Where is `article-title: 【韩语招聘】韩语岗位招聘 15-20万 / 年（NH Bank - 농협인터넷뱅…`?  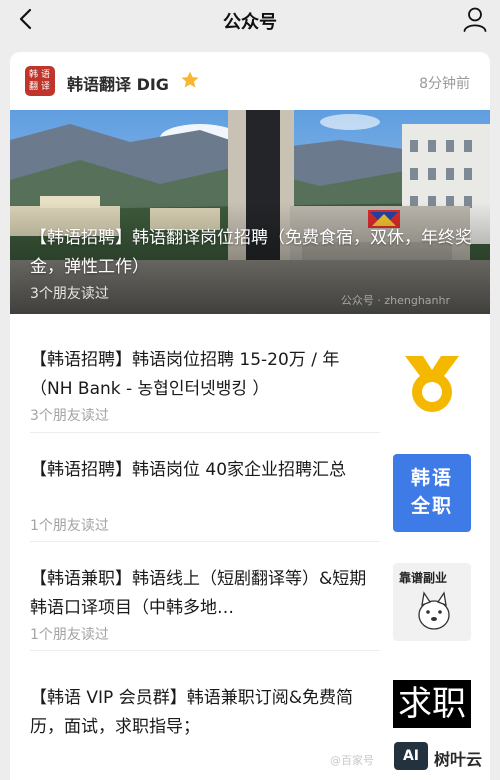
article-title: 【韩语招聘】韩语岗位招聘 15-20万 / 年（NH Bank - 농협인터넷뱅… is located at coordinates (205, 375).